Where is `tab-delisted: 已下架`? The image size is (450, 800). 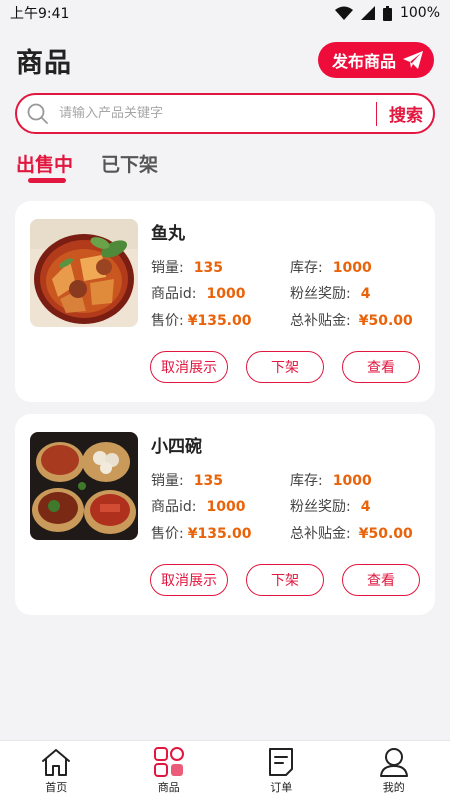 tab-delisted: 已下架 is located at coordinates (129, 168).